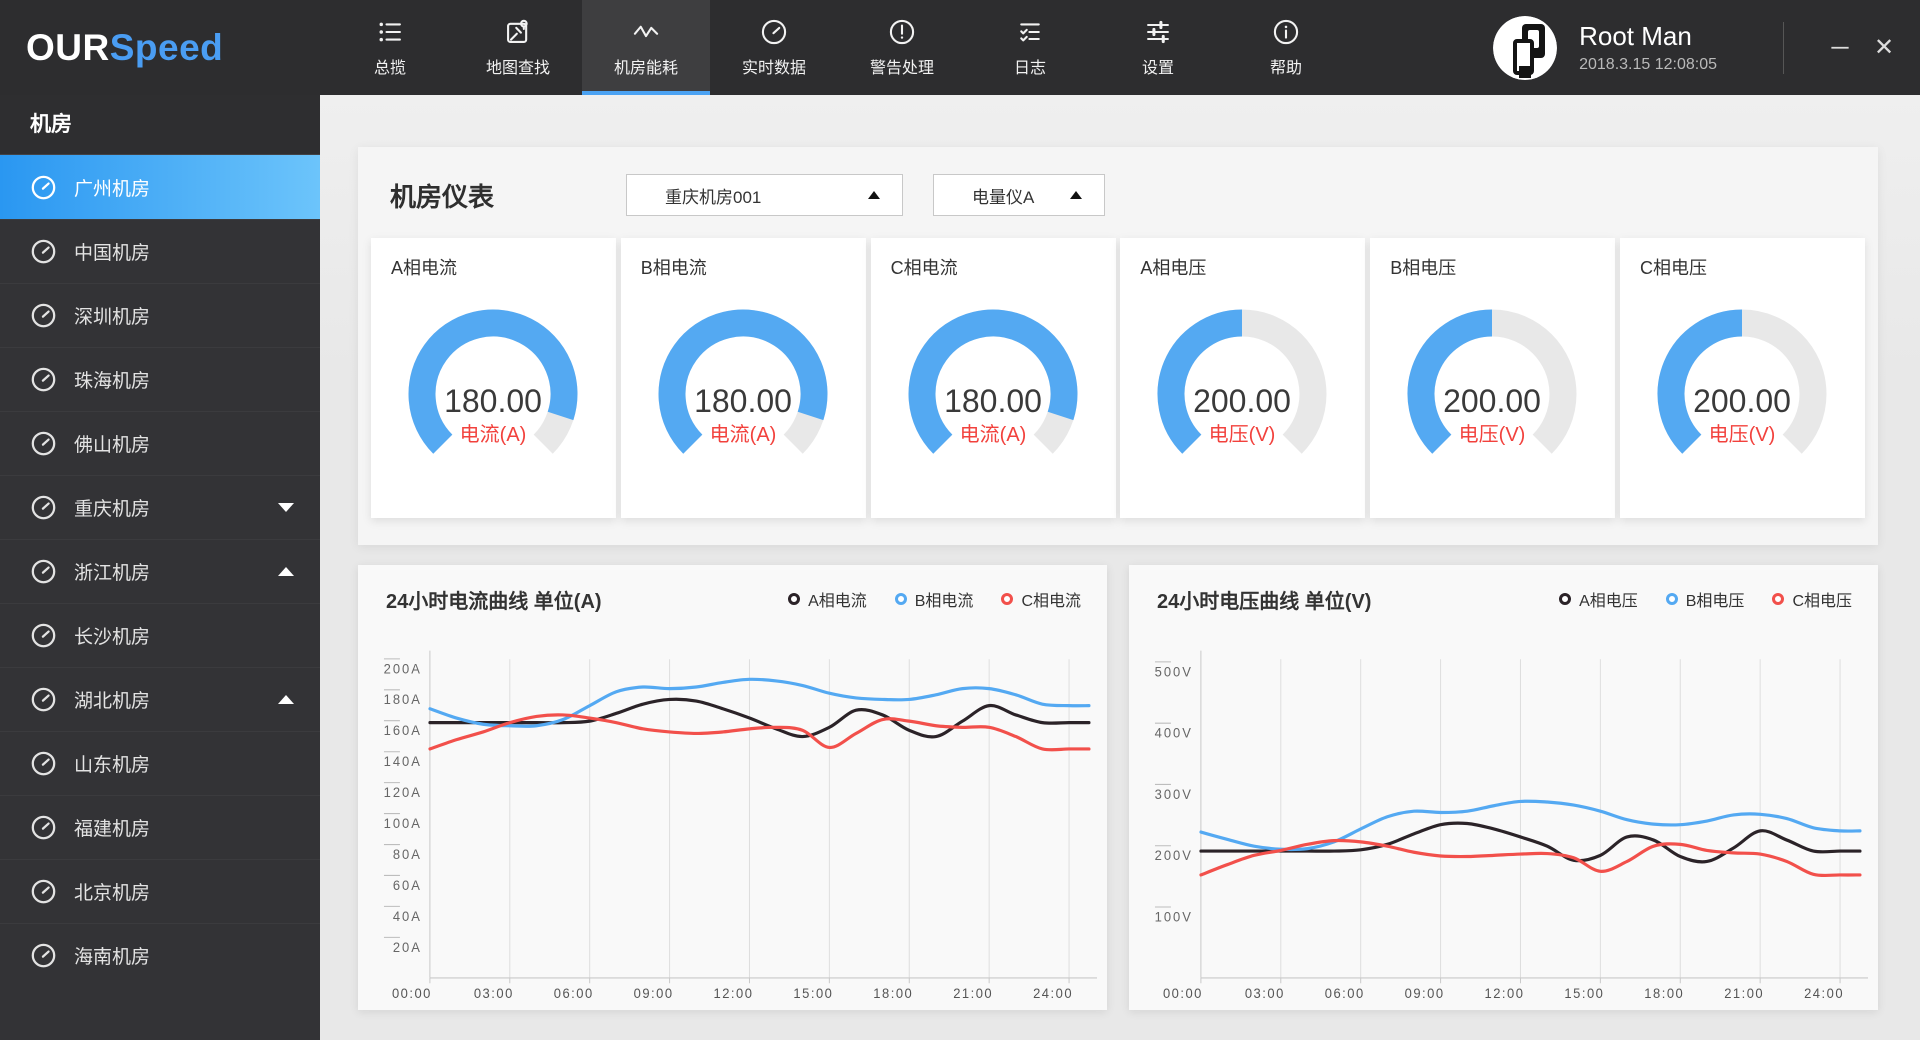  I want to click on nav-item-realtime: 实时数据, so click(774, 47).